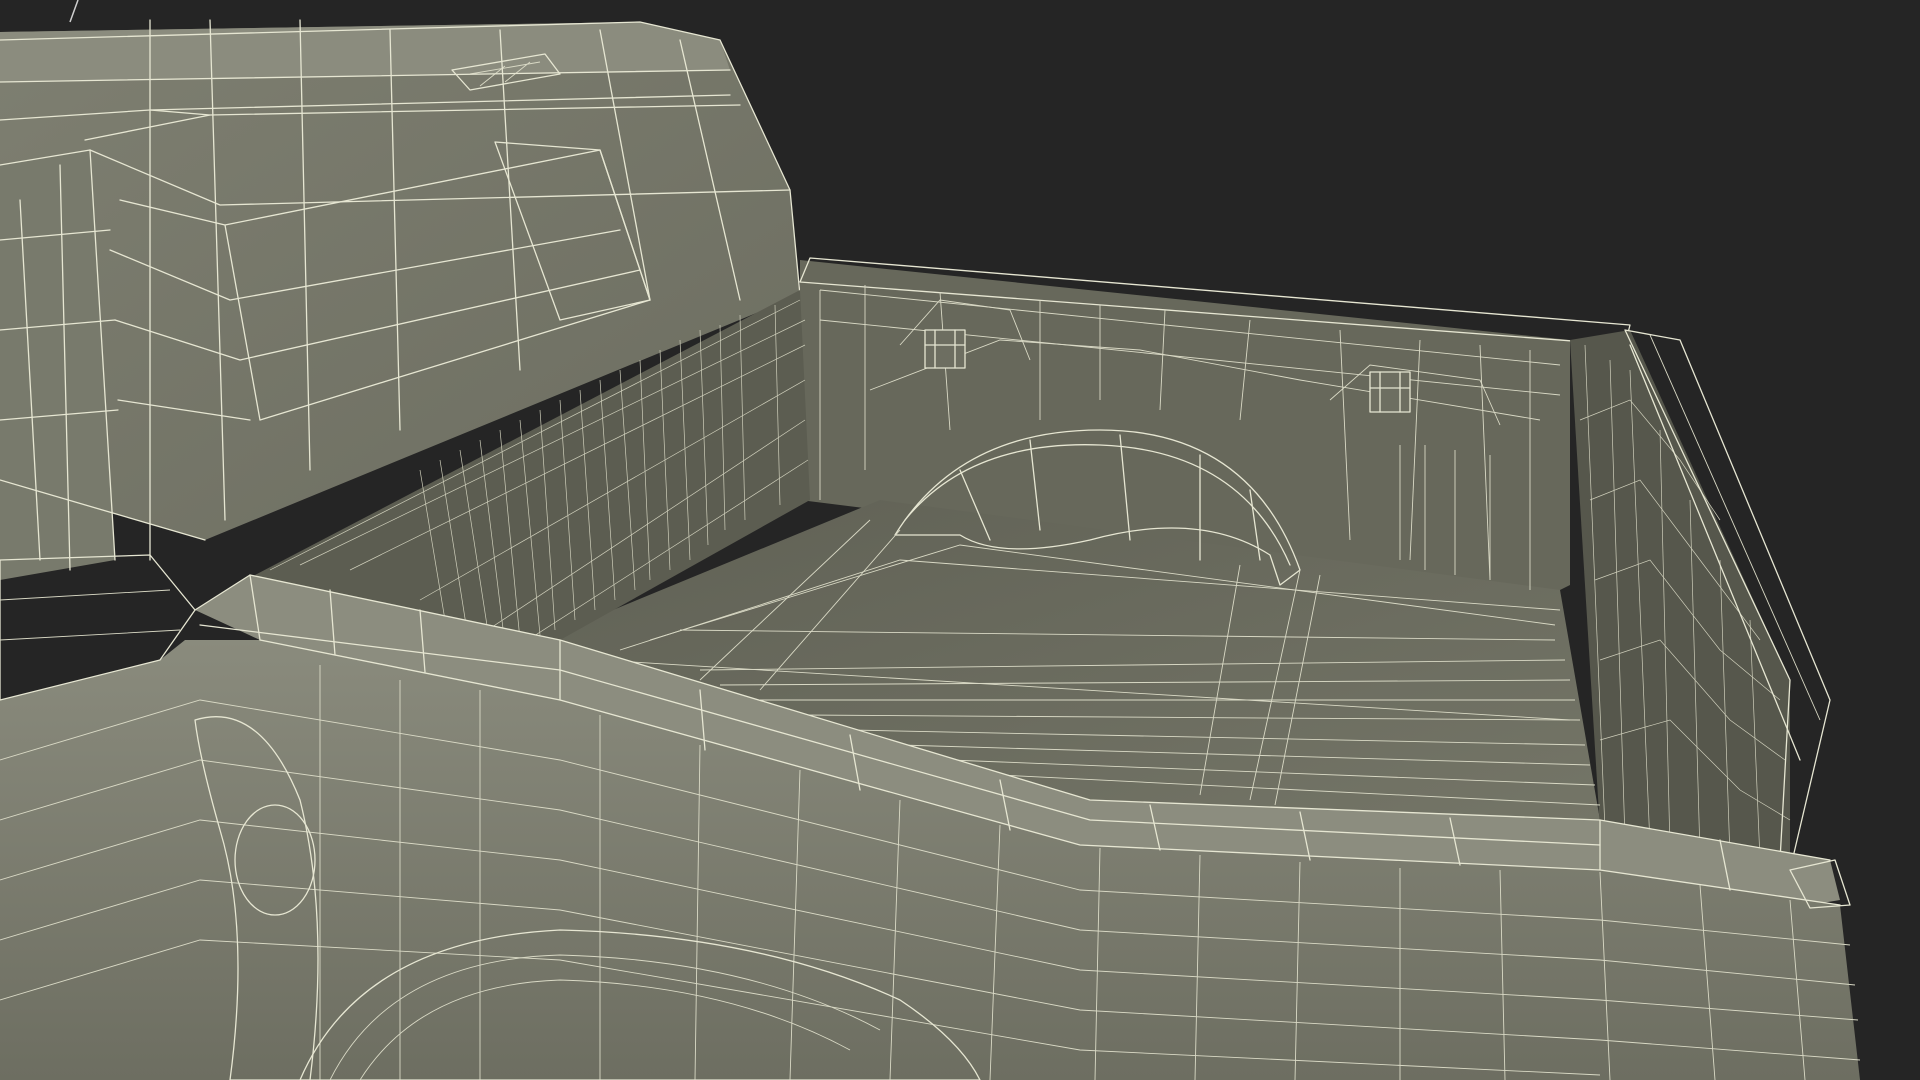 This screenshot has width=1920, height=1080. Describe the element at coordinates (945, 349) in the screenshot. I see `tie-down-left` at that location.